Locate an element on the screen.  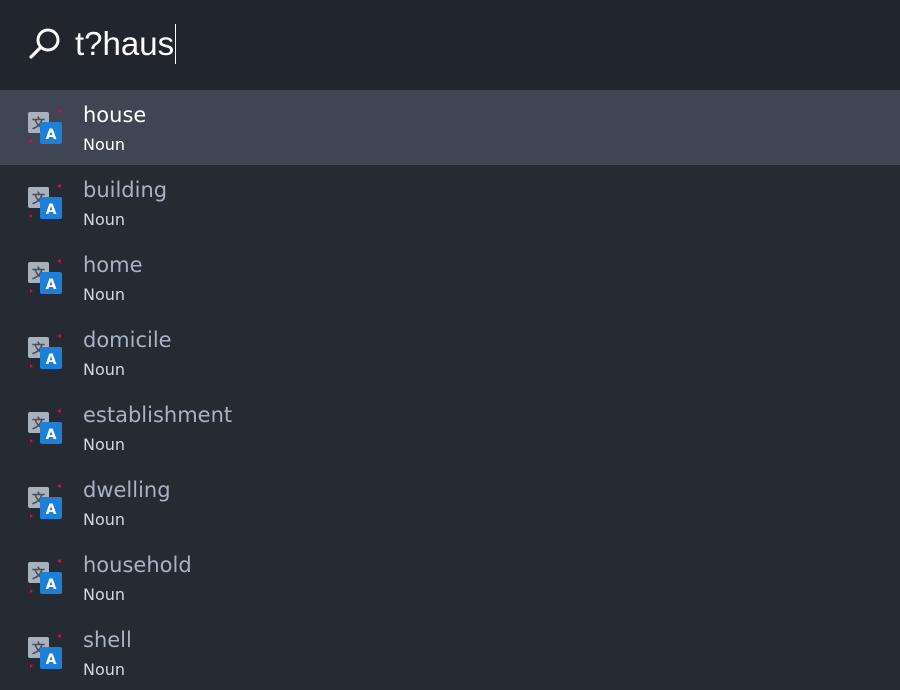
search-bar: t?haus is located at coordinates (450, 45).